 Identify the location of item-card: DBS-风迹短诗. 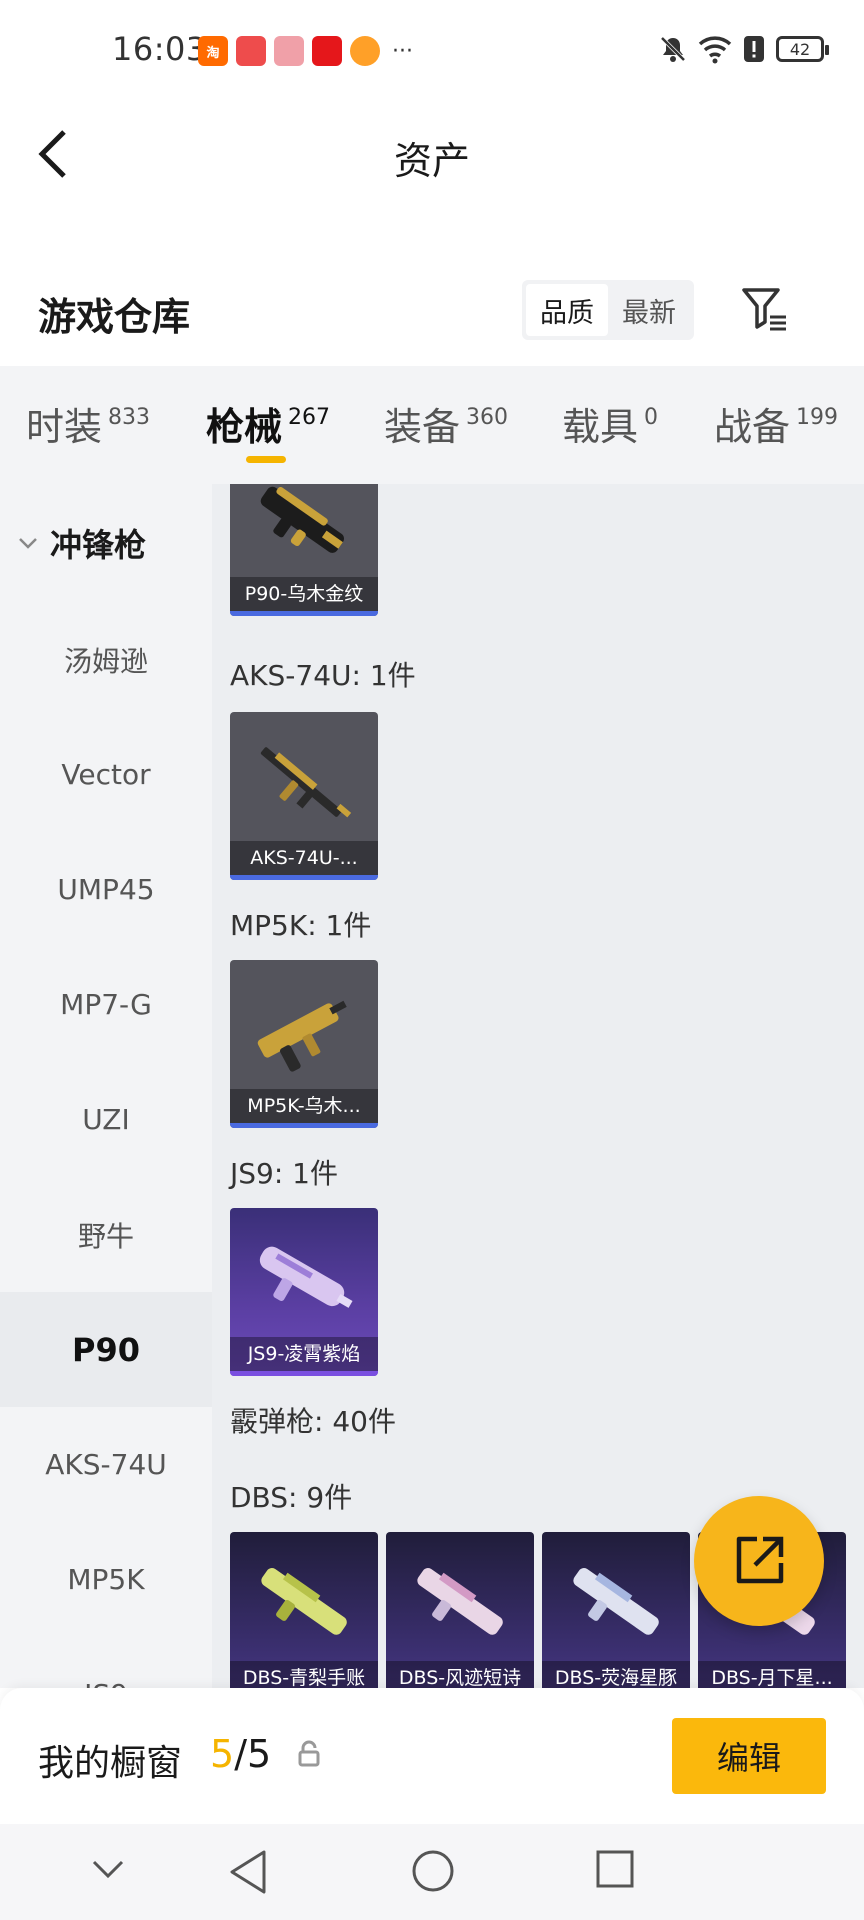
(460, 1610).